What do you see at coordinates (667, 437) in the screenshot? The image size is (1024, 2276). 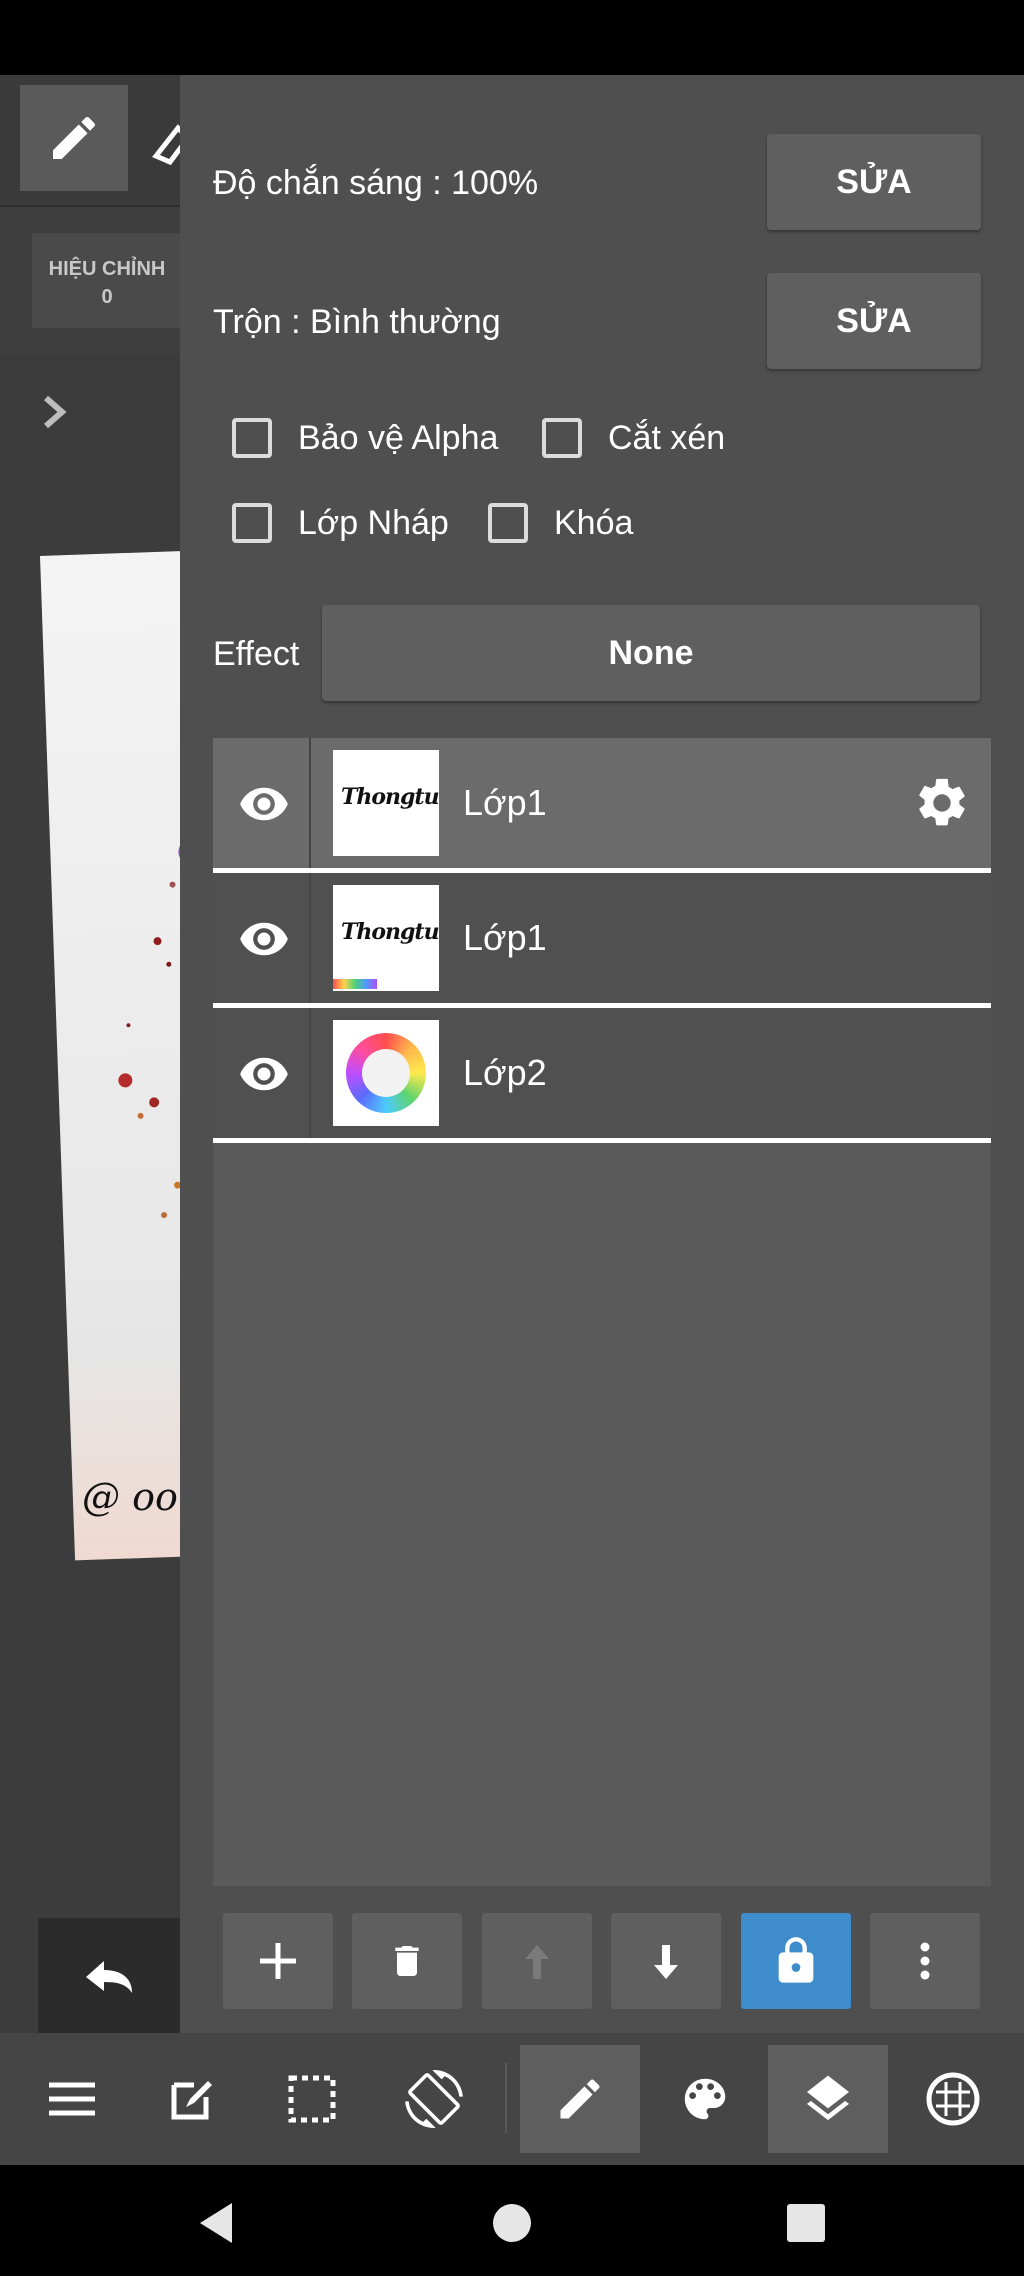 I see `checkbox-label: Cắt xén` at bounding box center [667, 437].